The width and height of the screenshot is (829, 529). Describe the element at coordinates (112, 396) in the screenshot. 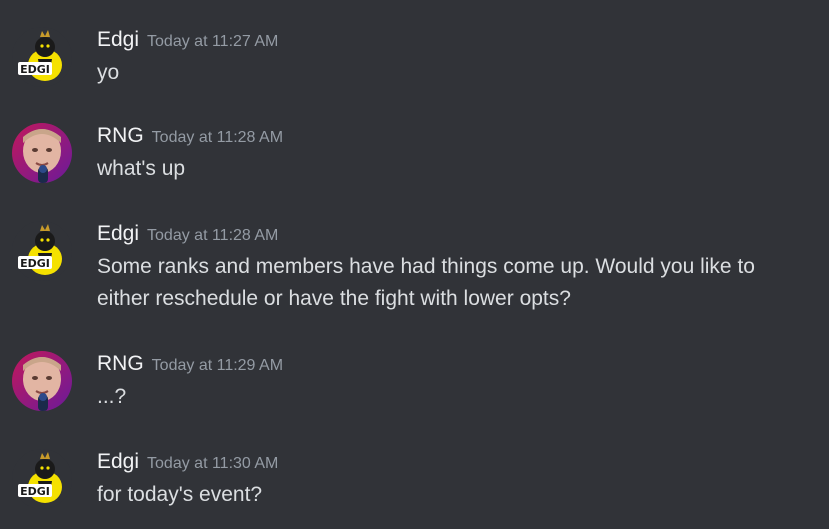

I see `message-line: ...?` at that location.